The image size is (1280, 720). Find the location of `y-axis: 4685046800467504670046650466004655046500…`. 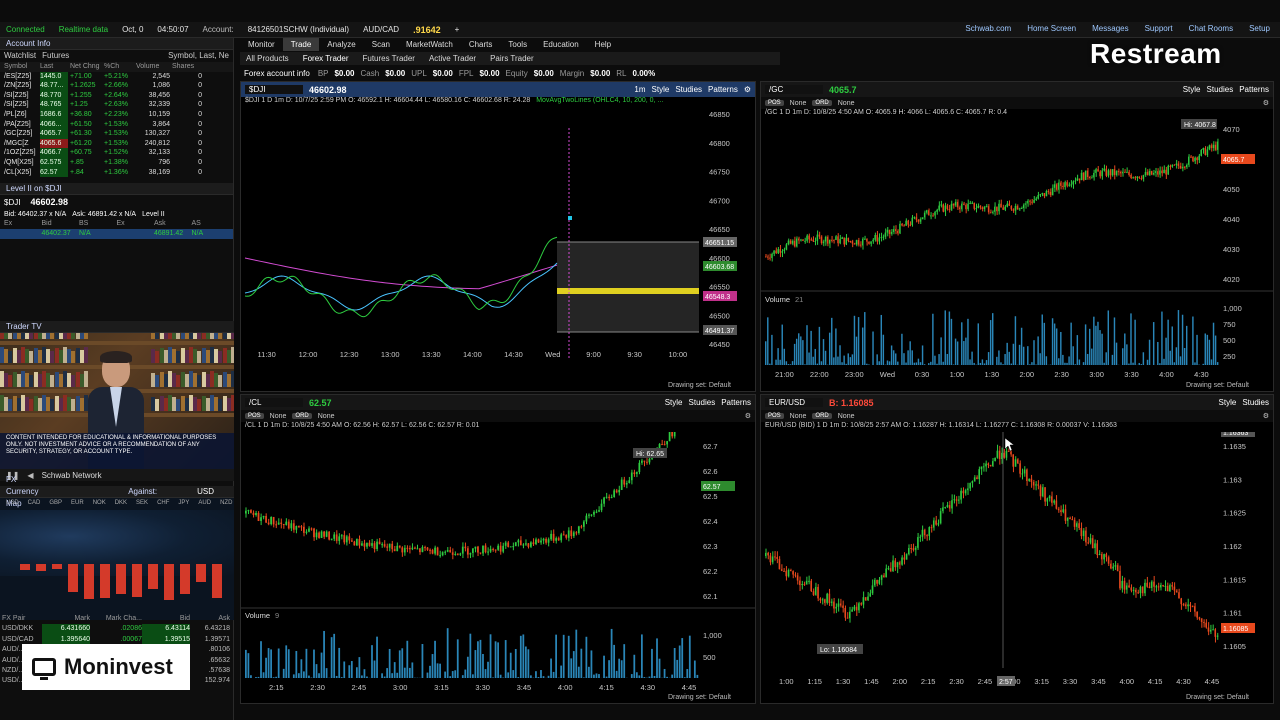

y-axis: 4685046800467504670046650466004655046500… is located at coordinates (719, 229).